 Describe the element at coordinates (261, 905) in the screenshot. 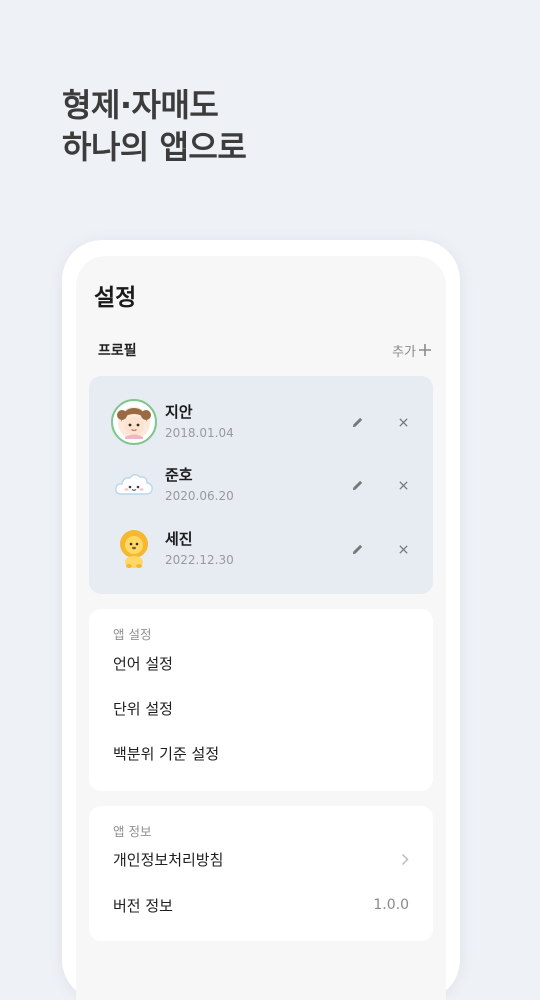

I see `version-info-item: 버전 정보 1.0.0` at that location.